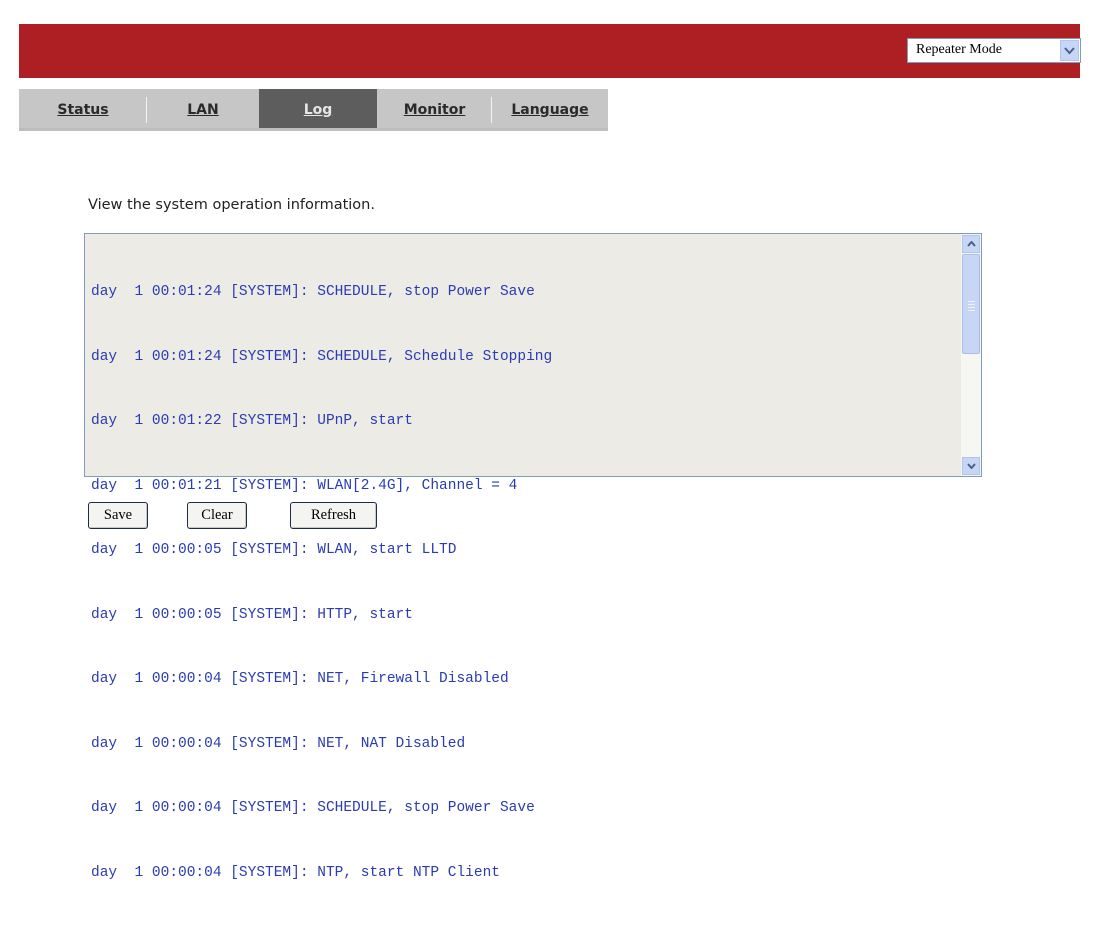 The image size is (1101, 927). What do you see at coordinates (118, 515) in the screenshot?
I see `save-button: Save` at bounding box center [118, 515].